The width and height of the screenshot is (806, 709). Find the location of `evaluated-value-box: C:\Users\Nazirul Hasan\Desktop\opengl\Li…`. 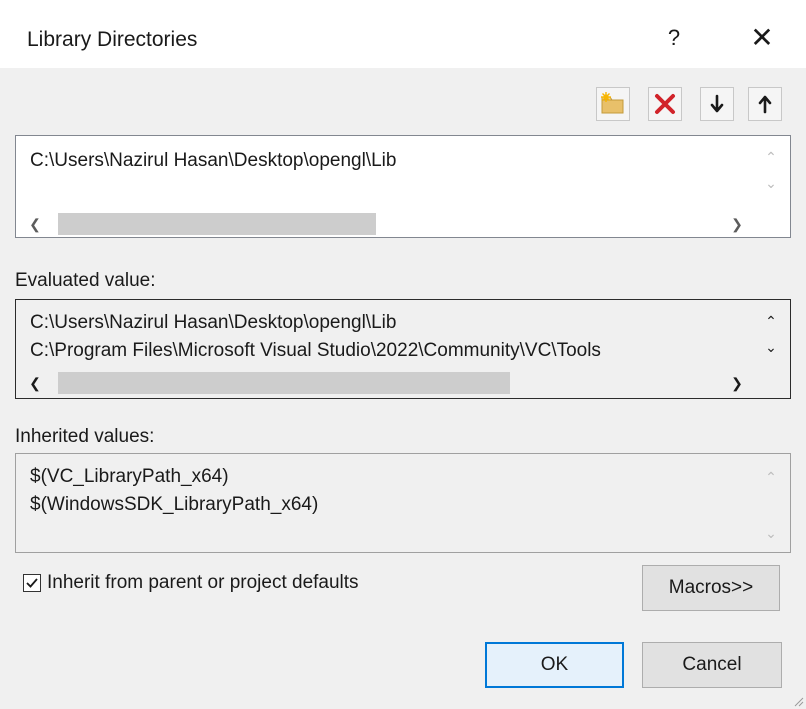

evaluated-value-box: C:\Users\Nazirul Hasan\Desktop\opengl\Li… is located at coordinates (403, 349).